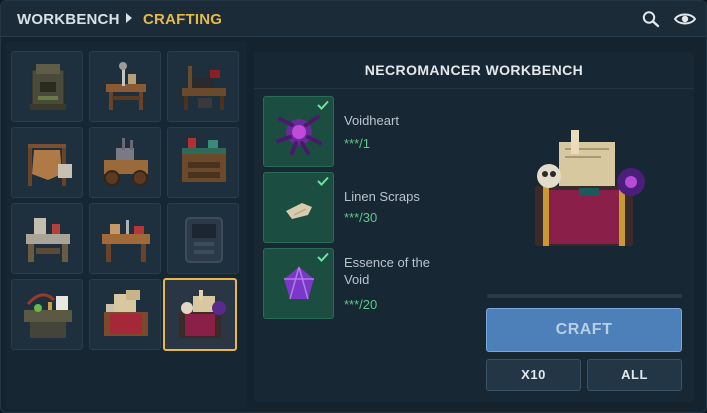  I want to click on workbench-slot-tools, so click(125, 86).